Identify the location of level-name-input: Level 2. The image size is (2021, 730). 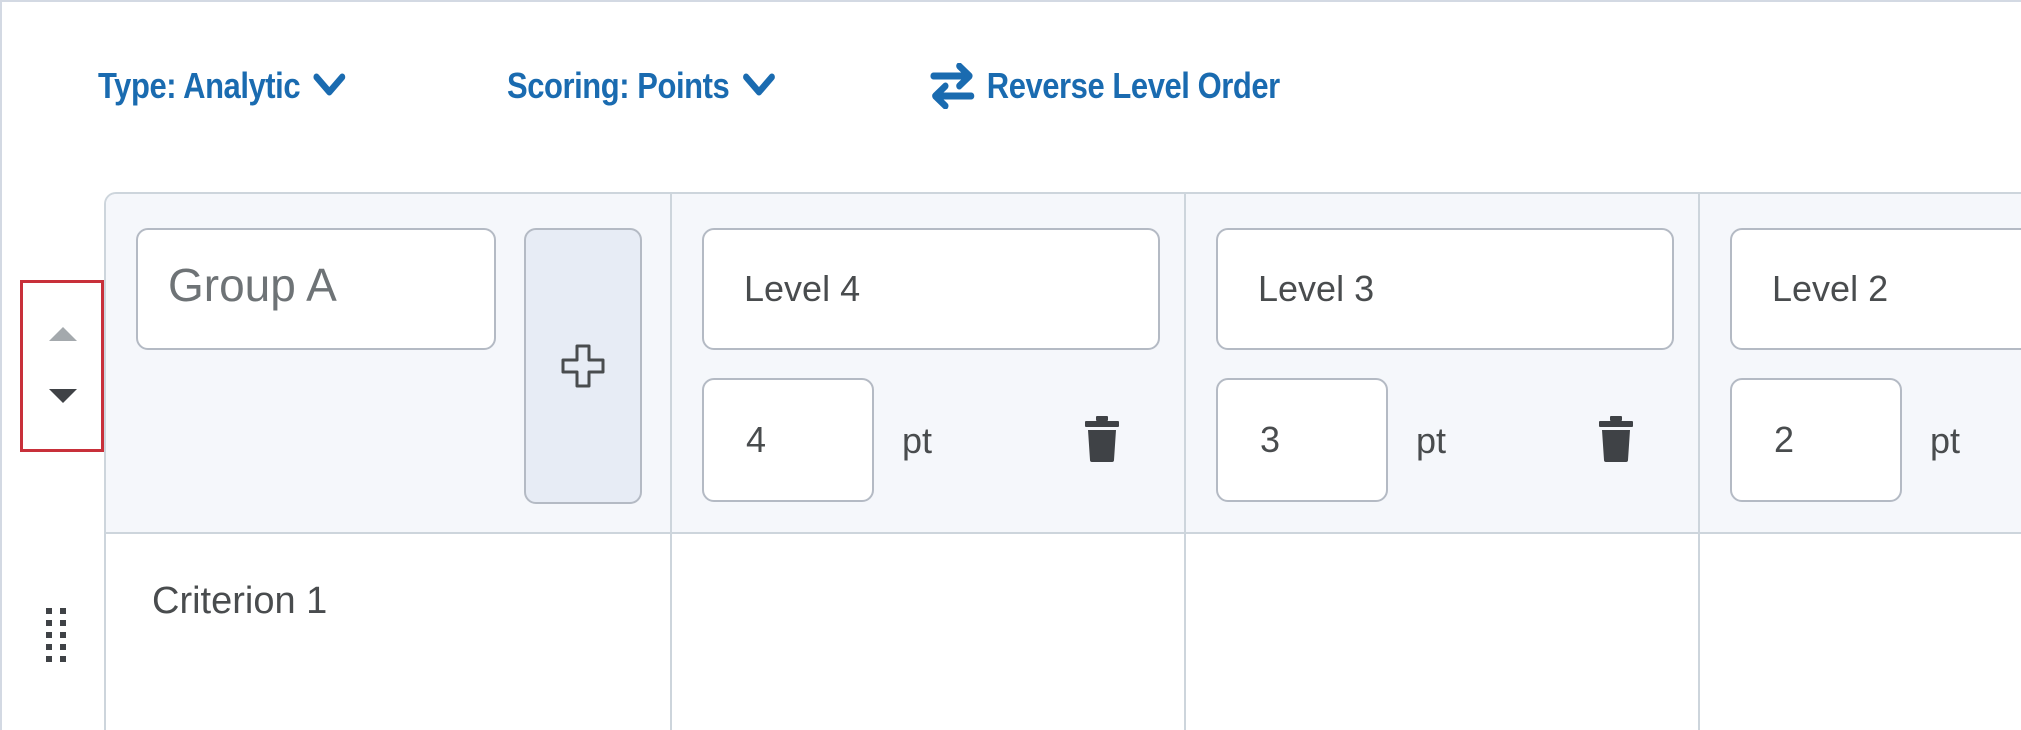
(1875, 289).